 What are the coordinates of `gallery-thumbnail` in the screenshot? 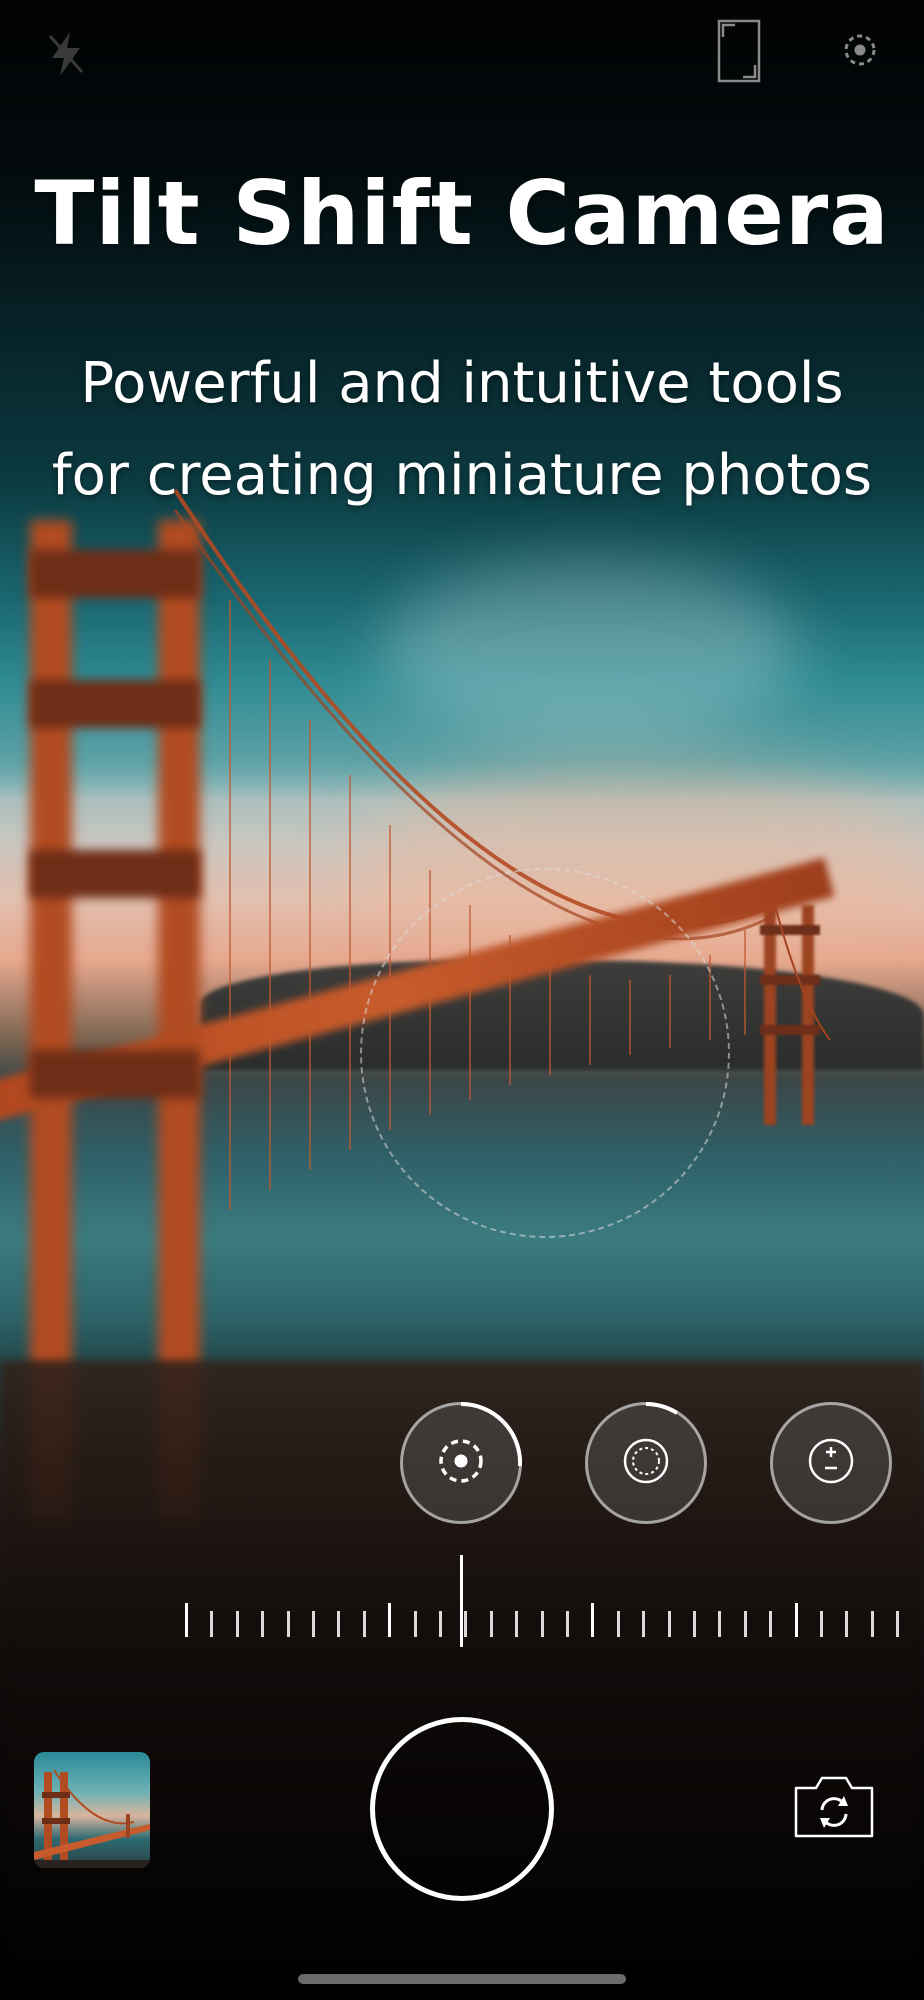 It's located at (92, 1810).